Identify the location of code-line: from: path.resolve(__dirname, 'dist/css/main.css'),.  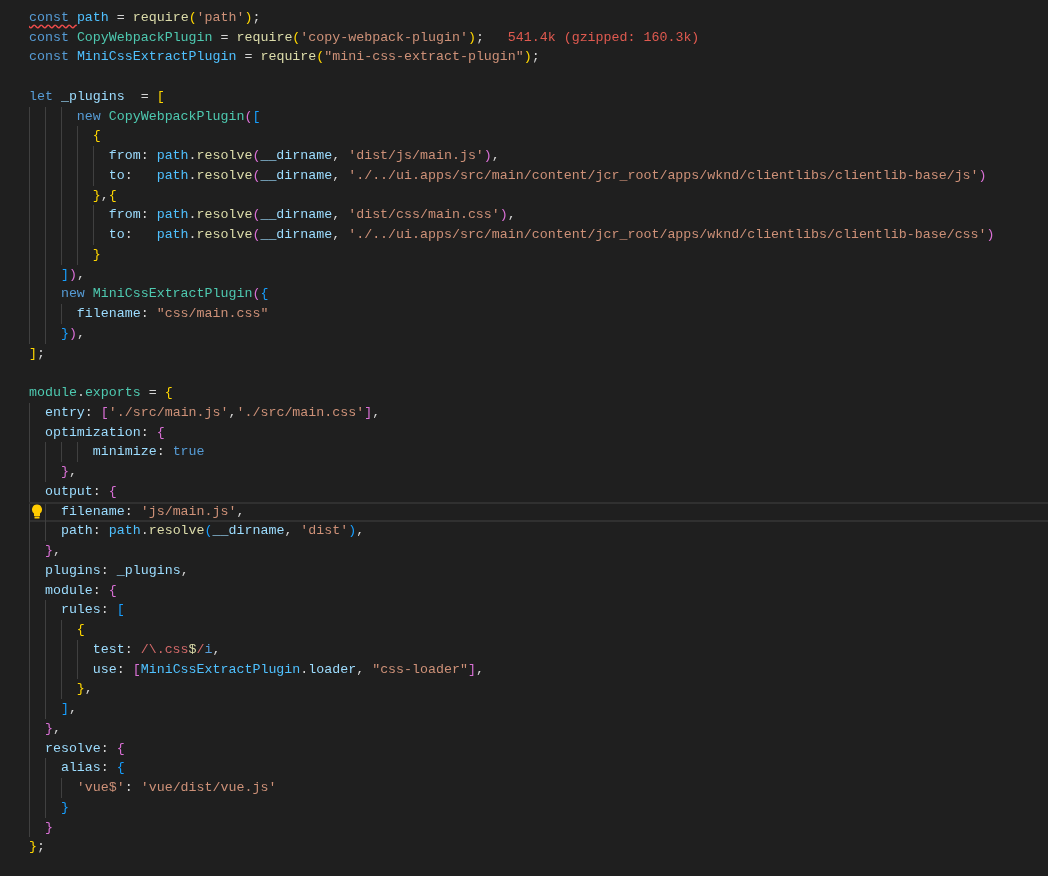
(272, 215).